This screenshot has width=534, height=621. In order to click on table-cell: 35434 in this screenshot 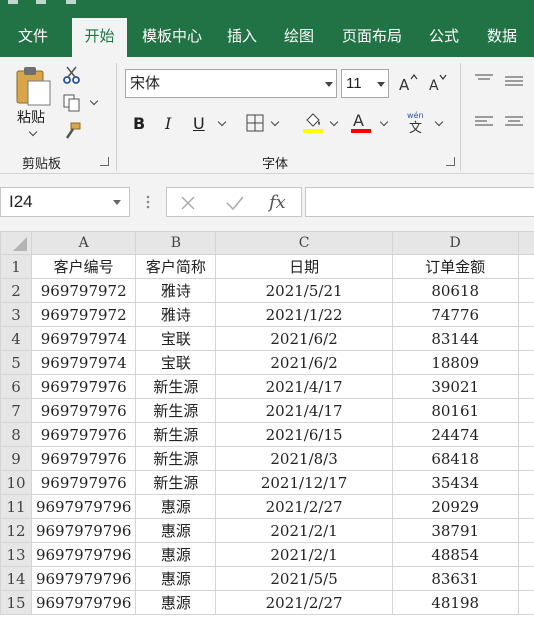, I will do `click(455, 482)`.